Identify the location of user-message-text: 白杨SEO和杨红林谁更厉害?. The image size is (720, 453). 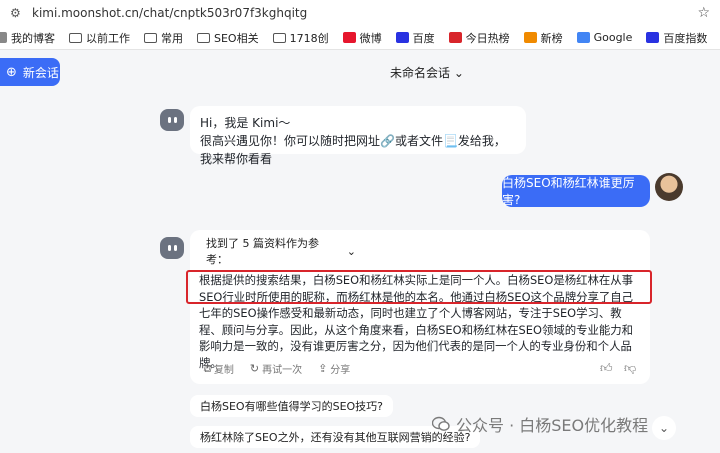
(568, 191).